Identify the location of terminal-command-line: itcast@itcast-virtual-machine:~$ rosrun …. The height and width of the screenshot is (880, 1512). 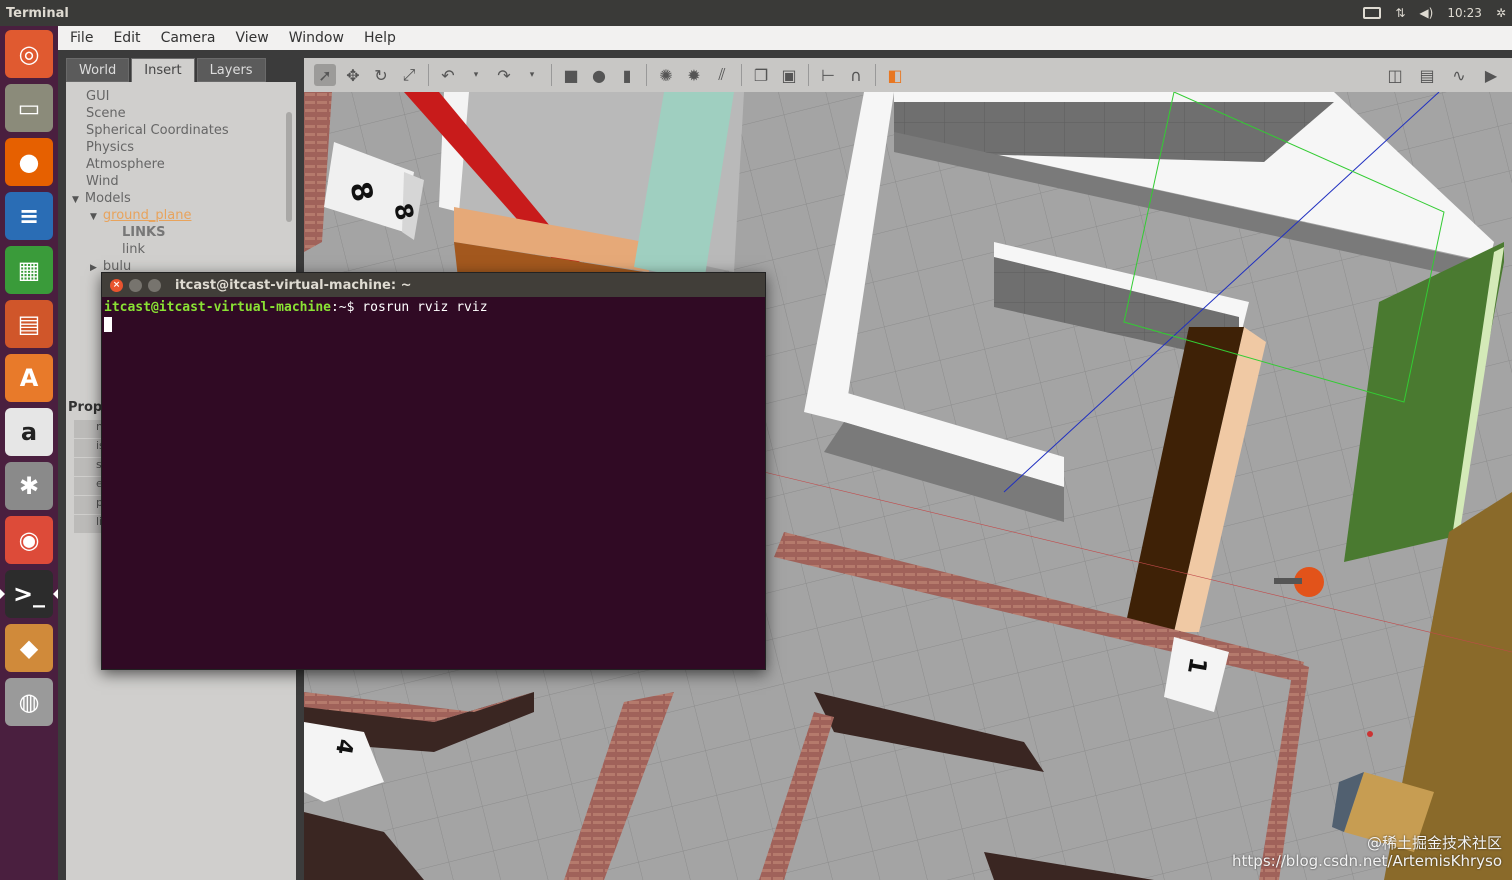
(433, 307).